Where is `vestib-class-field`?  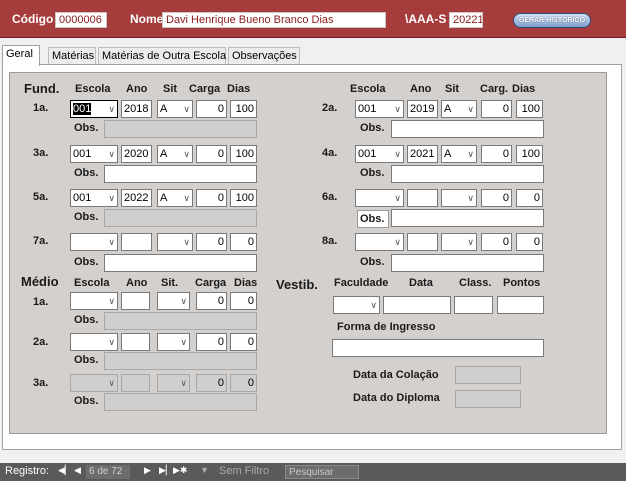 vestib-class-field is located at coordinates (473, 305).